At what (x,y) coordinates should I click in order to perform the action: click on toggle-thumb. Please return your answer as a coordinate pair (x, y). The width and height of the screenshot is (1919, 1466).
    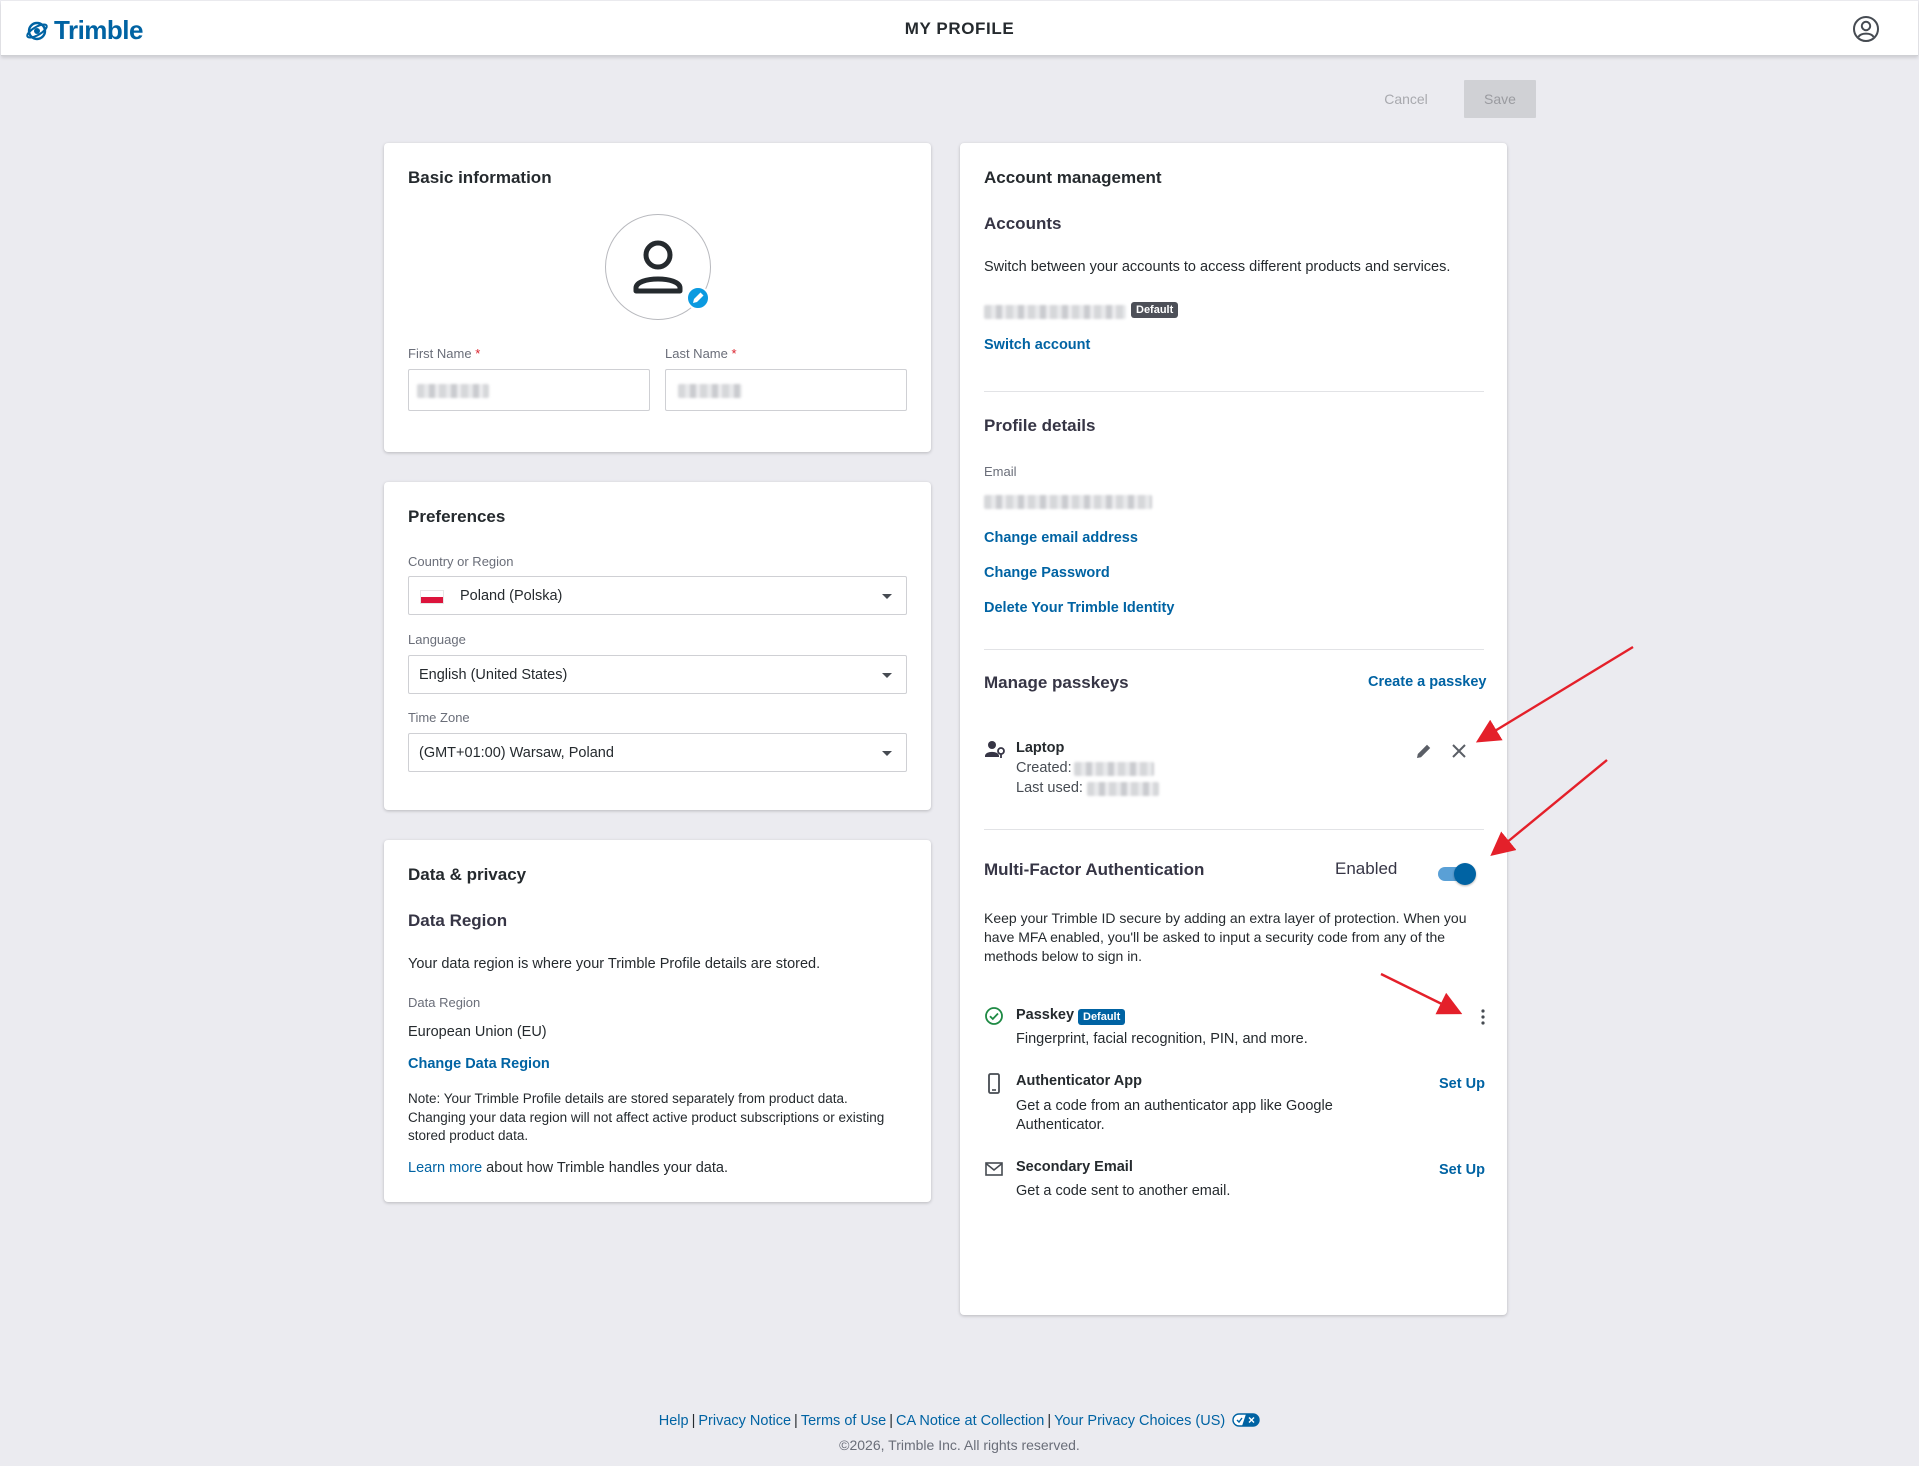
    Looking at the image, I should click on (1465, 874).